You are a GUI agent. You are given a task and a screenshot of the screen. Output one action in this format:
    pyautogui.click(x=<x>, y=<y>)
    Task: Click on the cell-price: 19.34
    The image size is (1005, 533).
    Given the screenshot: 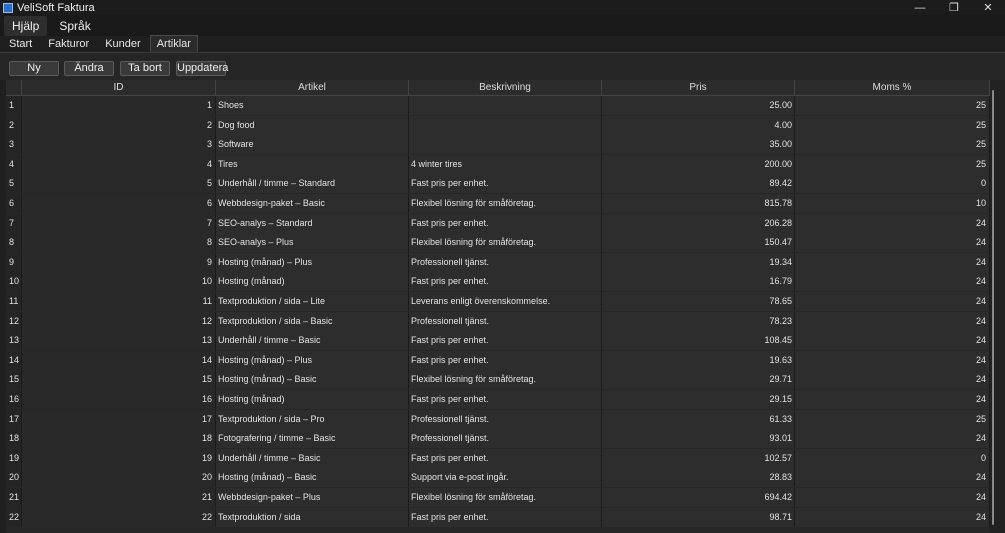 What is the action you would take?
    pyautogui.click(x=698, y=262)
    